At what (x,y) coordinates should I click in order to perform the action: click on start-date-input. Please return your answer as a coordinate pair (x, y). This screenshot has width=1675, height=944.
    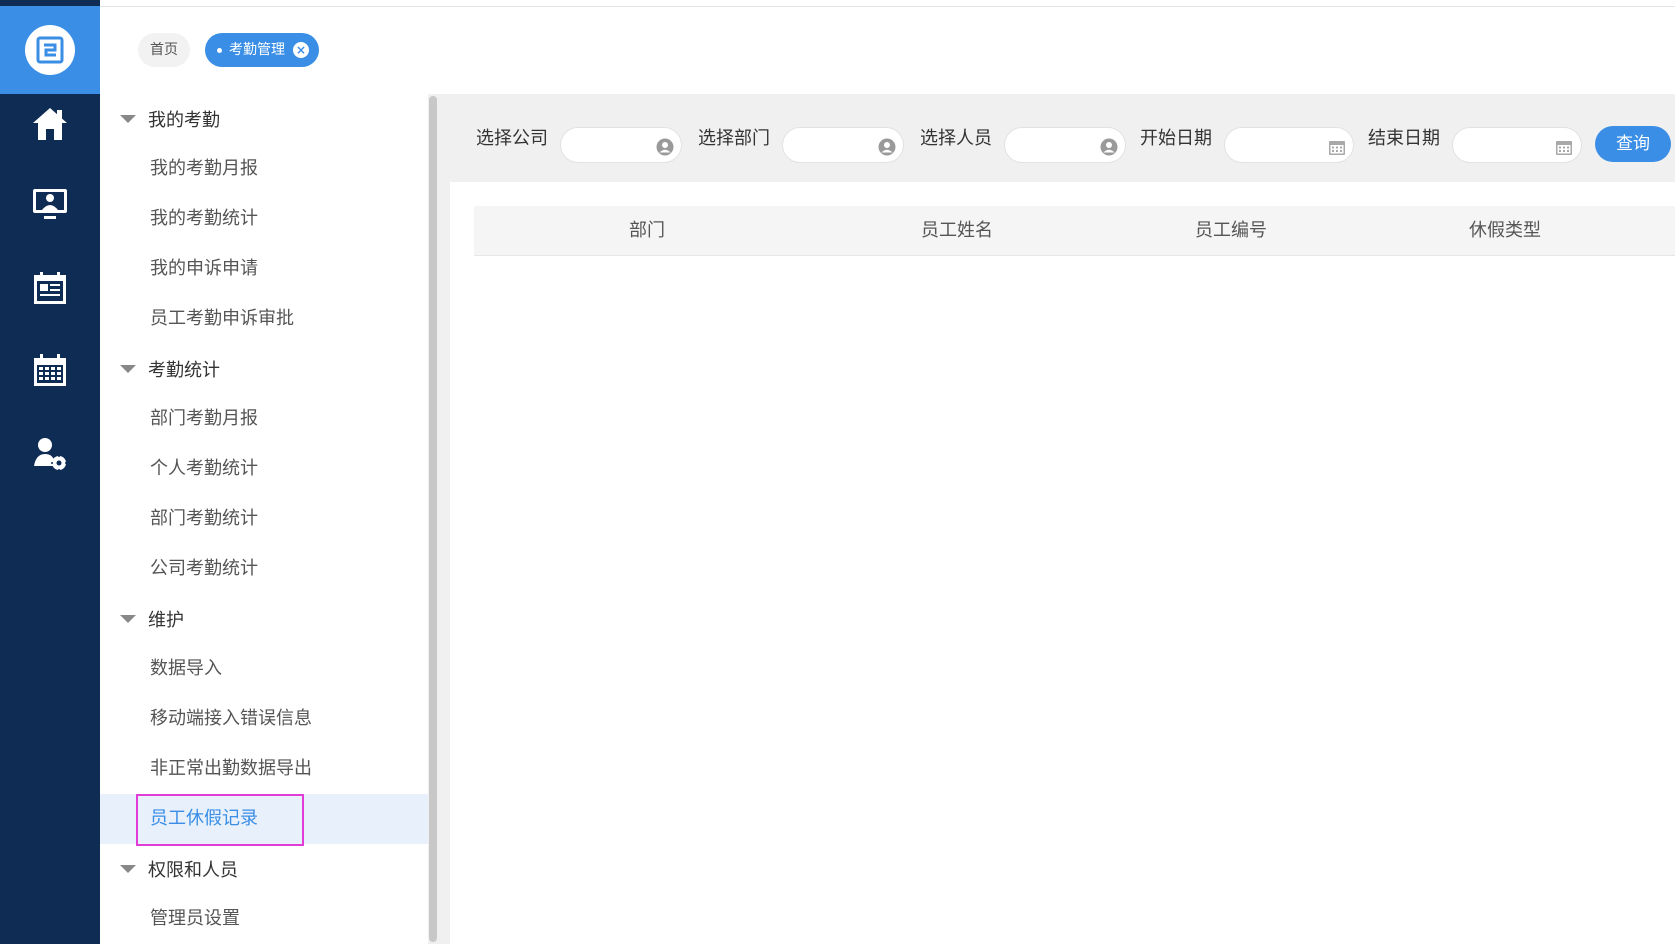
    Looking at the image, I should click on (1289, 145).